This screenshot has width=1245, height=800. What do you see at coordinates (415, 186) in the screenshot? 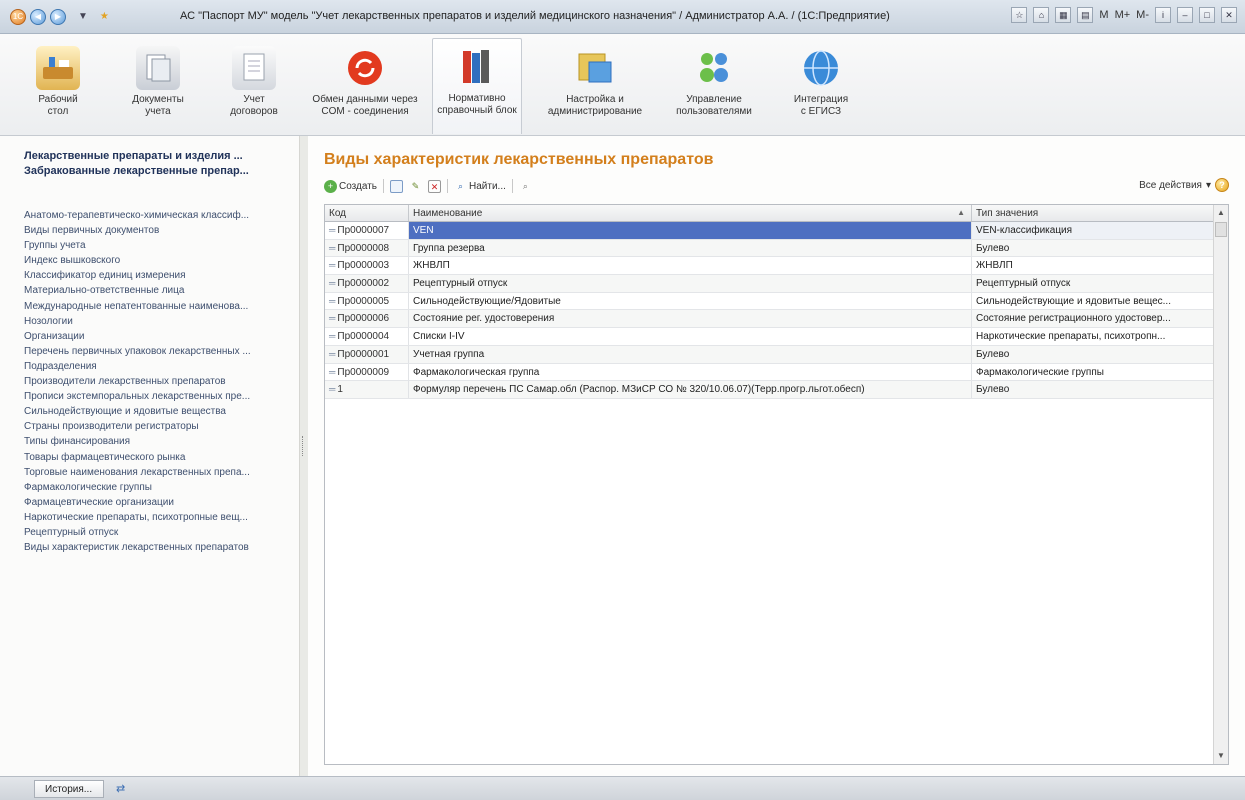
I see `edit-pencil-icon: ✎` at bounding box center [415, 186].